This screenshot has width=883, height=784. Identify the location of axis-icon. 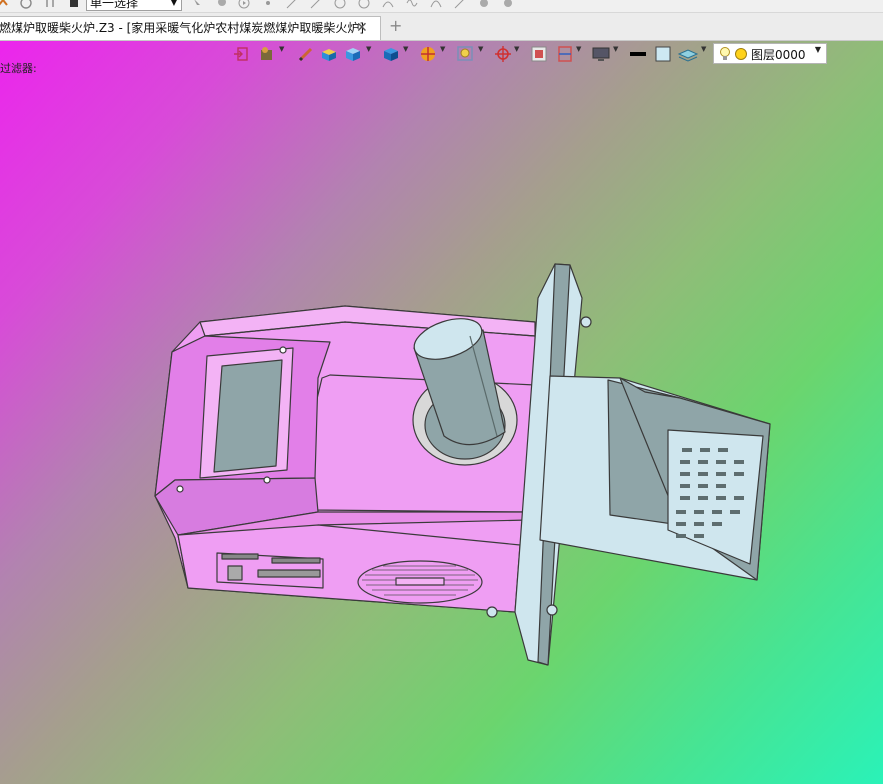
(503, 54).